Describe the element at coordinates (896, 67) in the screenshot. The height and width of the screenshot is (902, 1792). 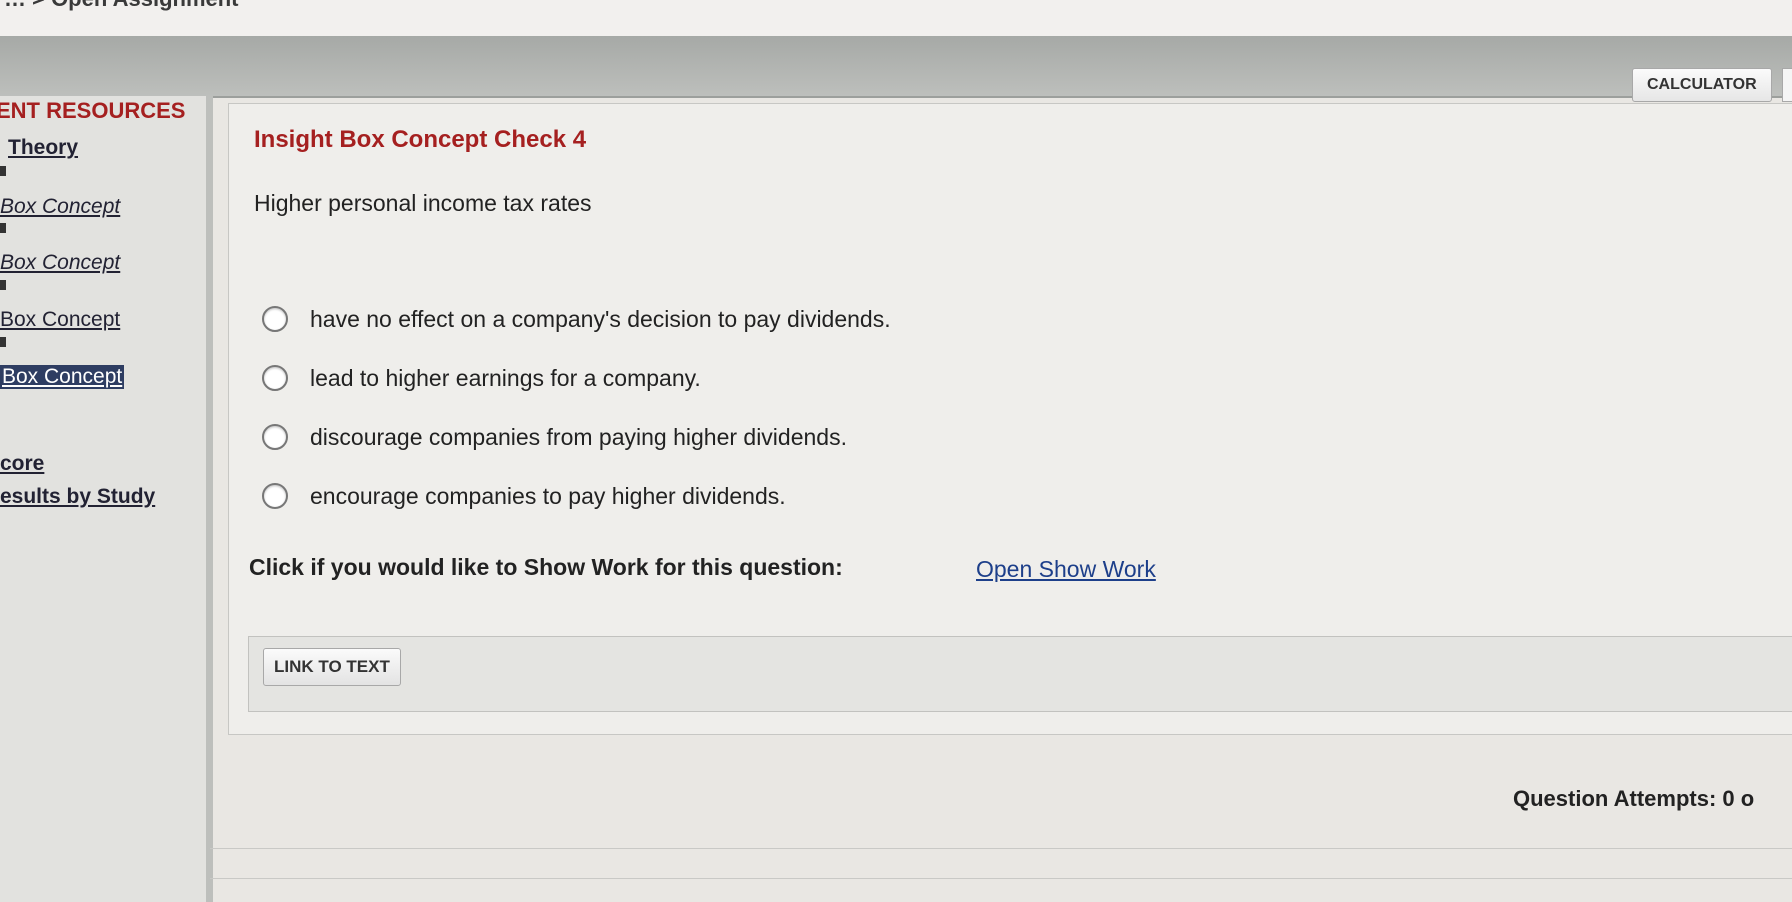
I see `toolbar` at that location.